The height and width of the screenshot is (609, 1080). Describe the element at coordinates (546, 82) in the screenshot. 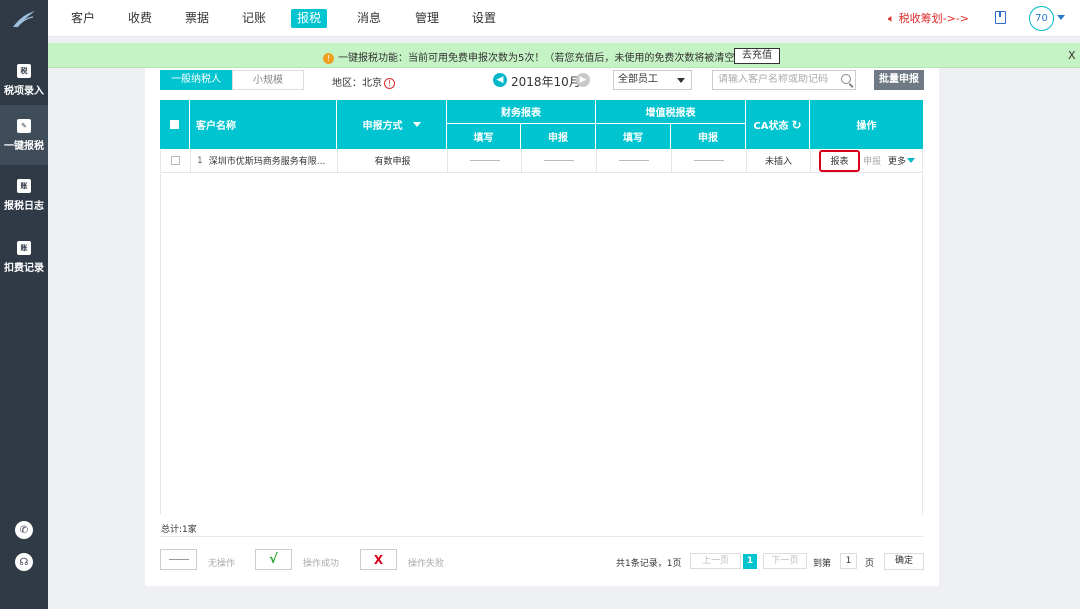

I see `month-label: 2018年10月` at that location.